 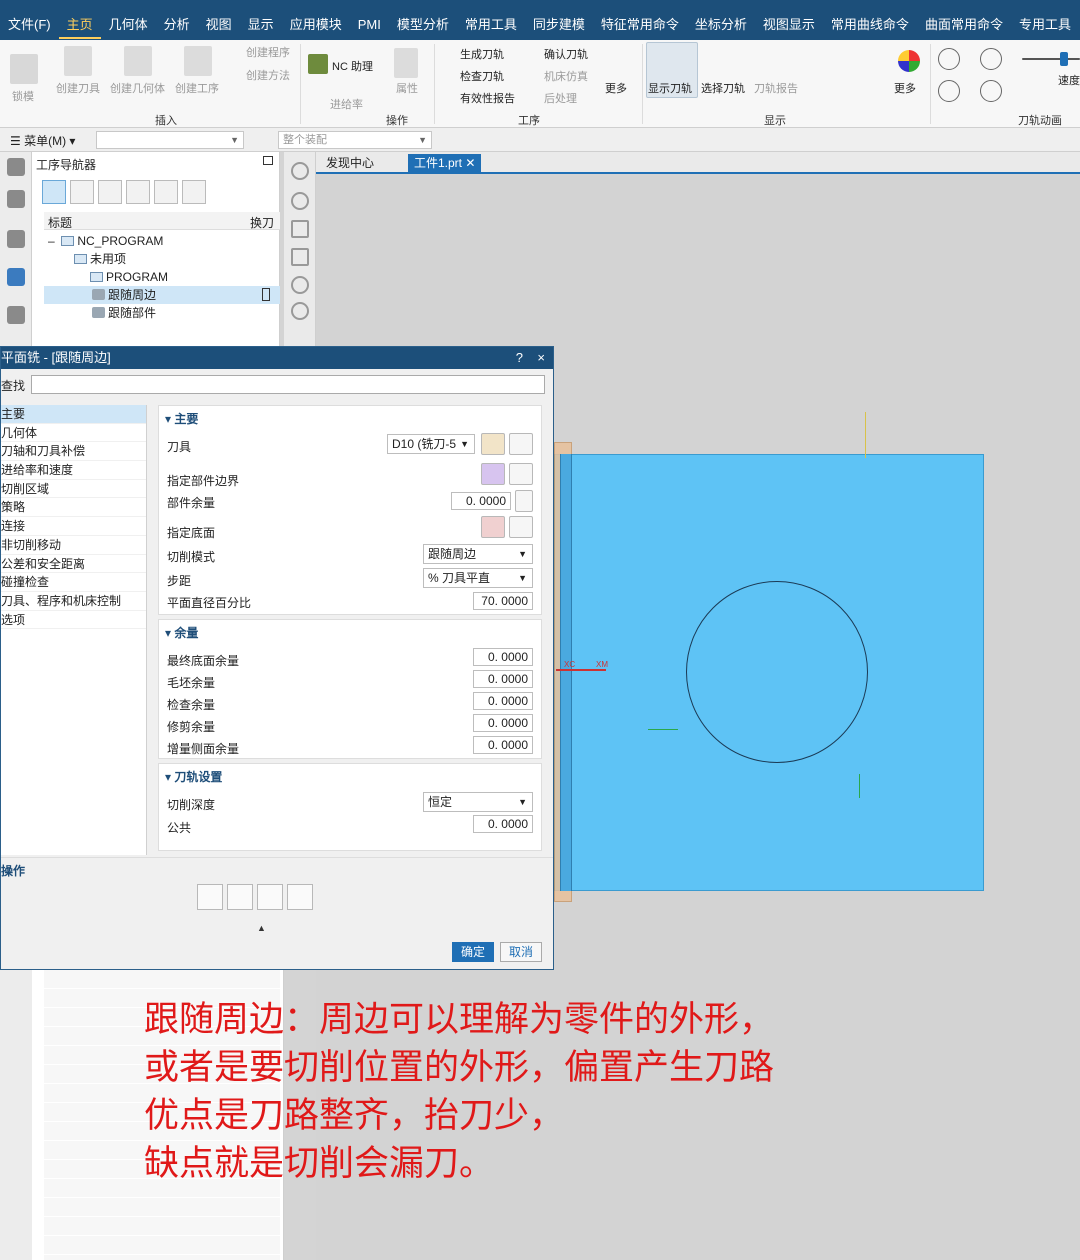 What do you see at coordinates (493, 444) in the screenshot?
I see `new-tool-icon` at bounding box center [493, 444].